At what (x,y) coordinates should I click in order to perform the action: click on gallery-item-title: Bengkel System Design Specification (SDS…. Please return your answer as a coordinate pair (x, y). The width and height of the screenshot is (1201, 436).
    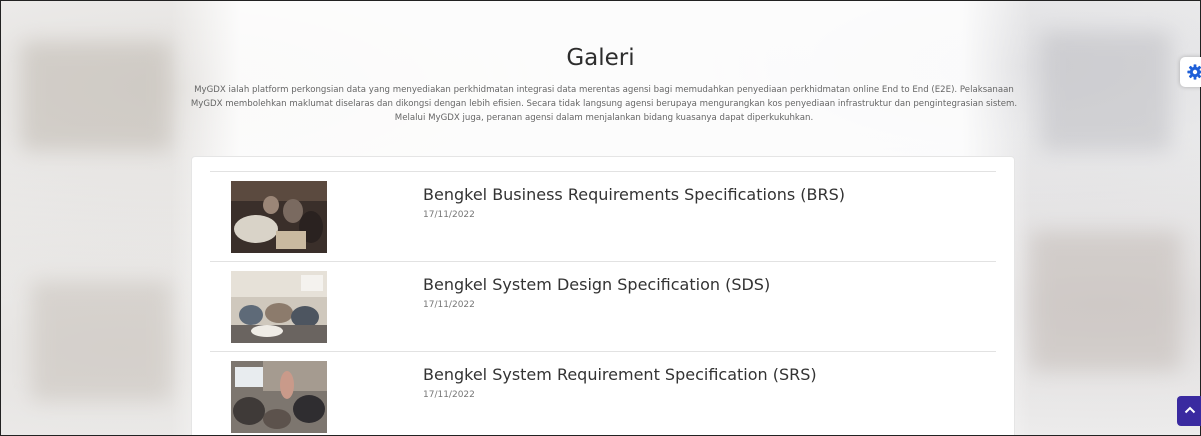
    Looking at the image, I should click on (596, 284).